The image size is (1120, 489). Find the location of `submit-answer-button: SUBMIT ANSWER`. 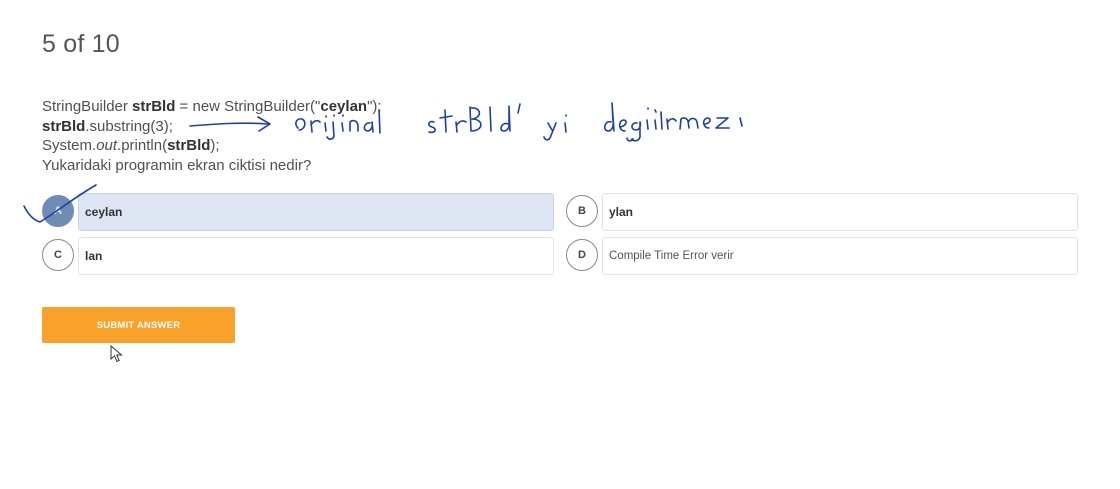

submit-answer-button: SUBMIT ANSWER is located at coordinates (138, 325).